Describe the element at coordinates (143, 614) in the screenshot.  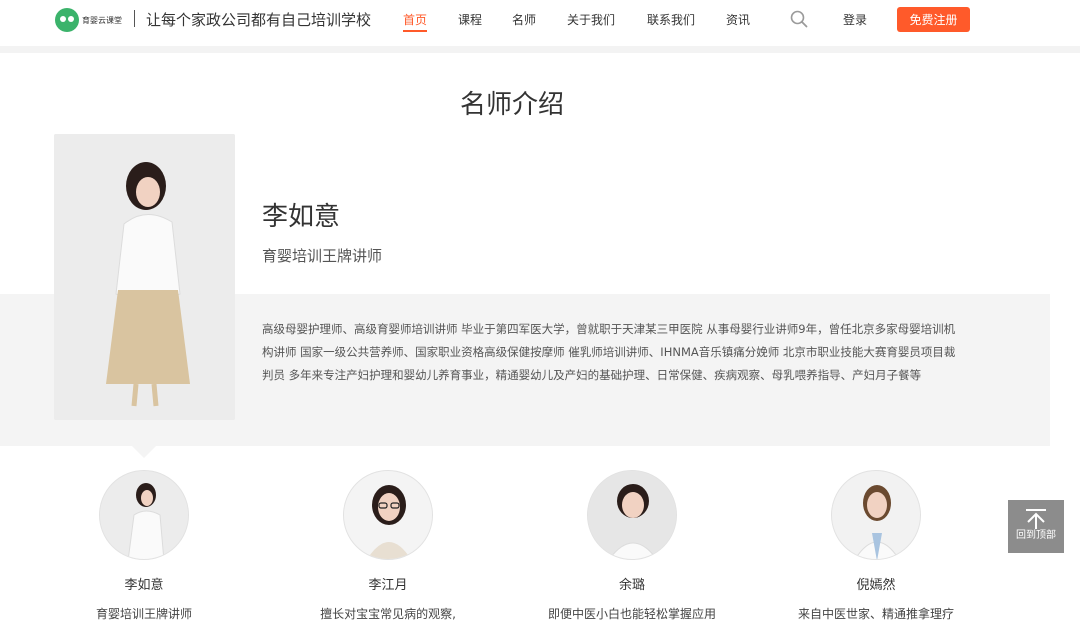
I see `teacher-card-desc: 育婴培训王牌讲师` at that location.